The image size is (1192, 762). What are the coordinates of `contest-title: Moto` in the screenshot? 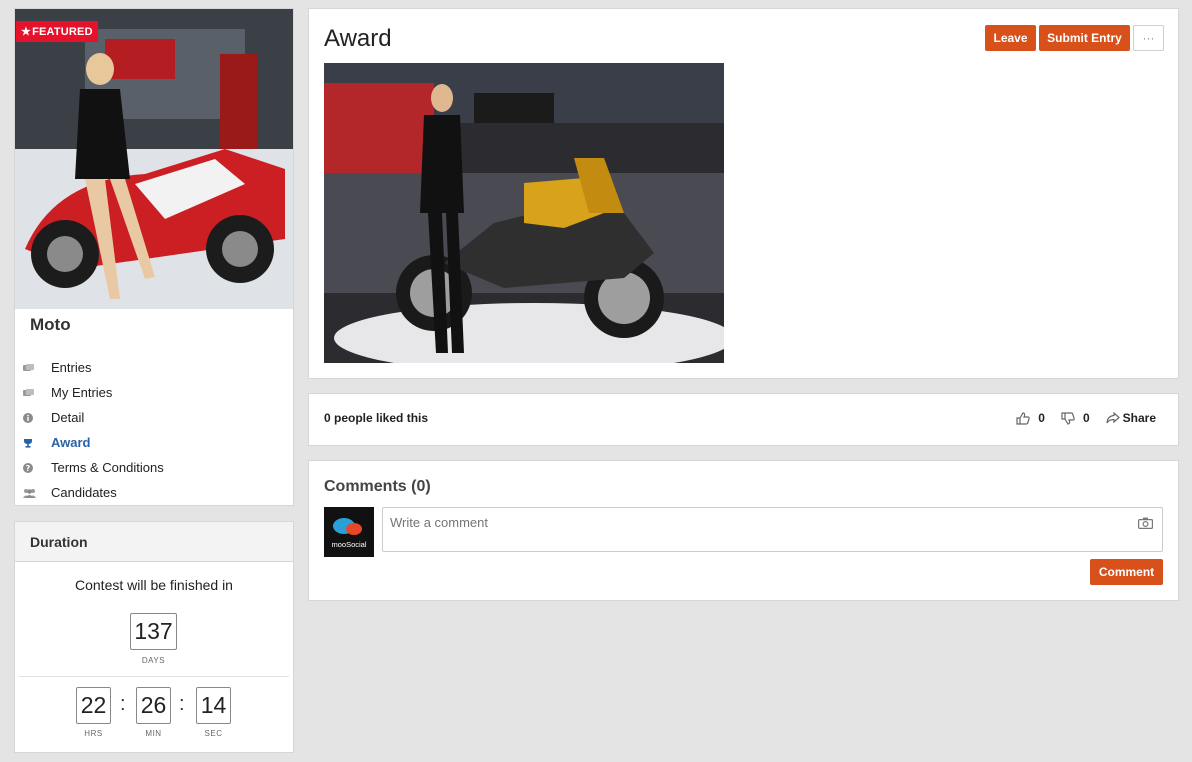 It's located at (50, 324).